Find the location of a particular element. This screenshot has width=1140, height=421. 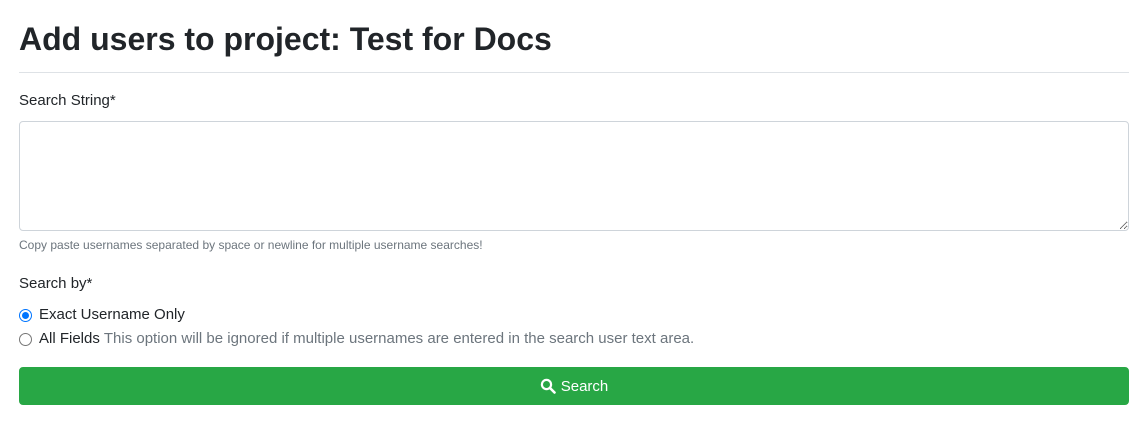

search-string-label: Search String* is located at coordinates (67, 100).